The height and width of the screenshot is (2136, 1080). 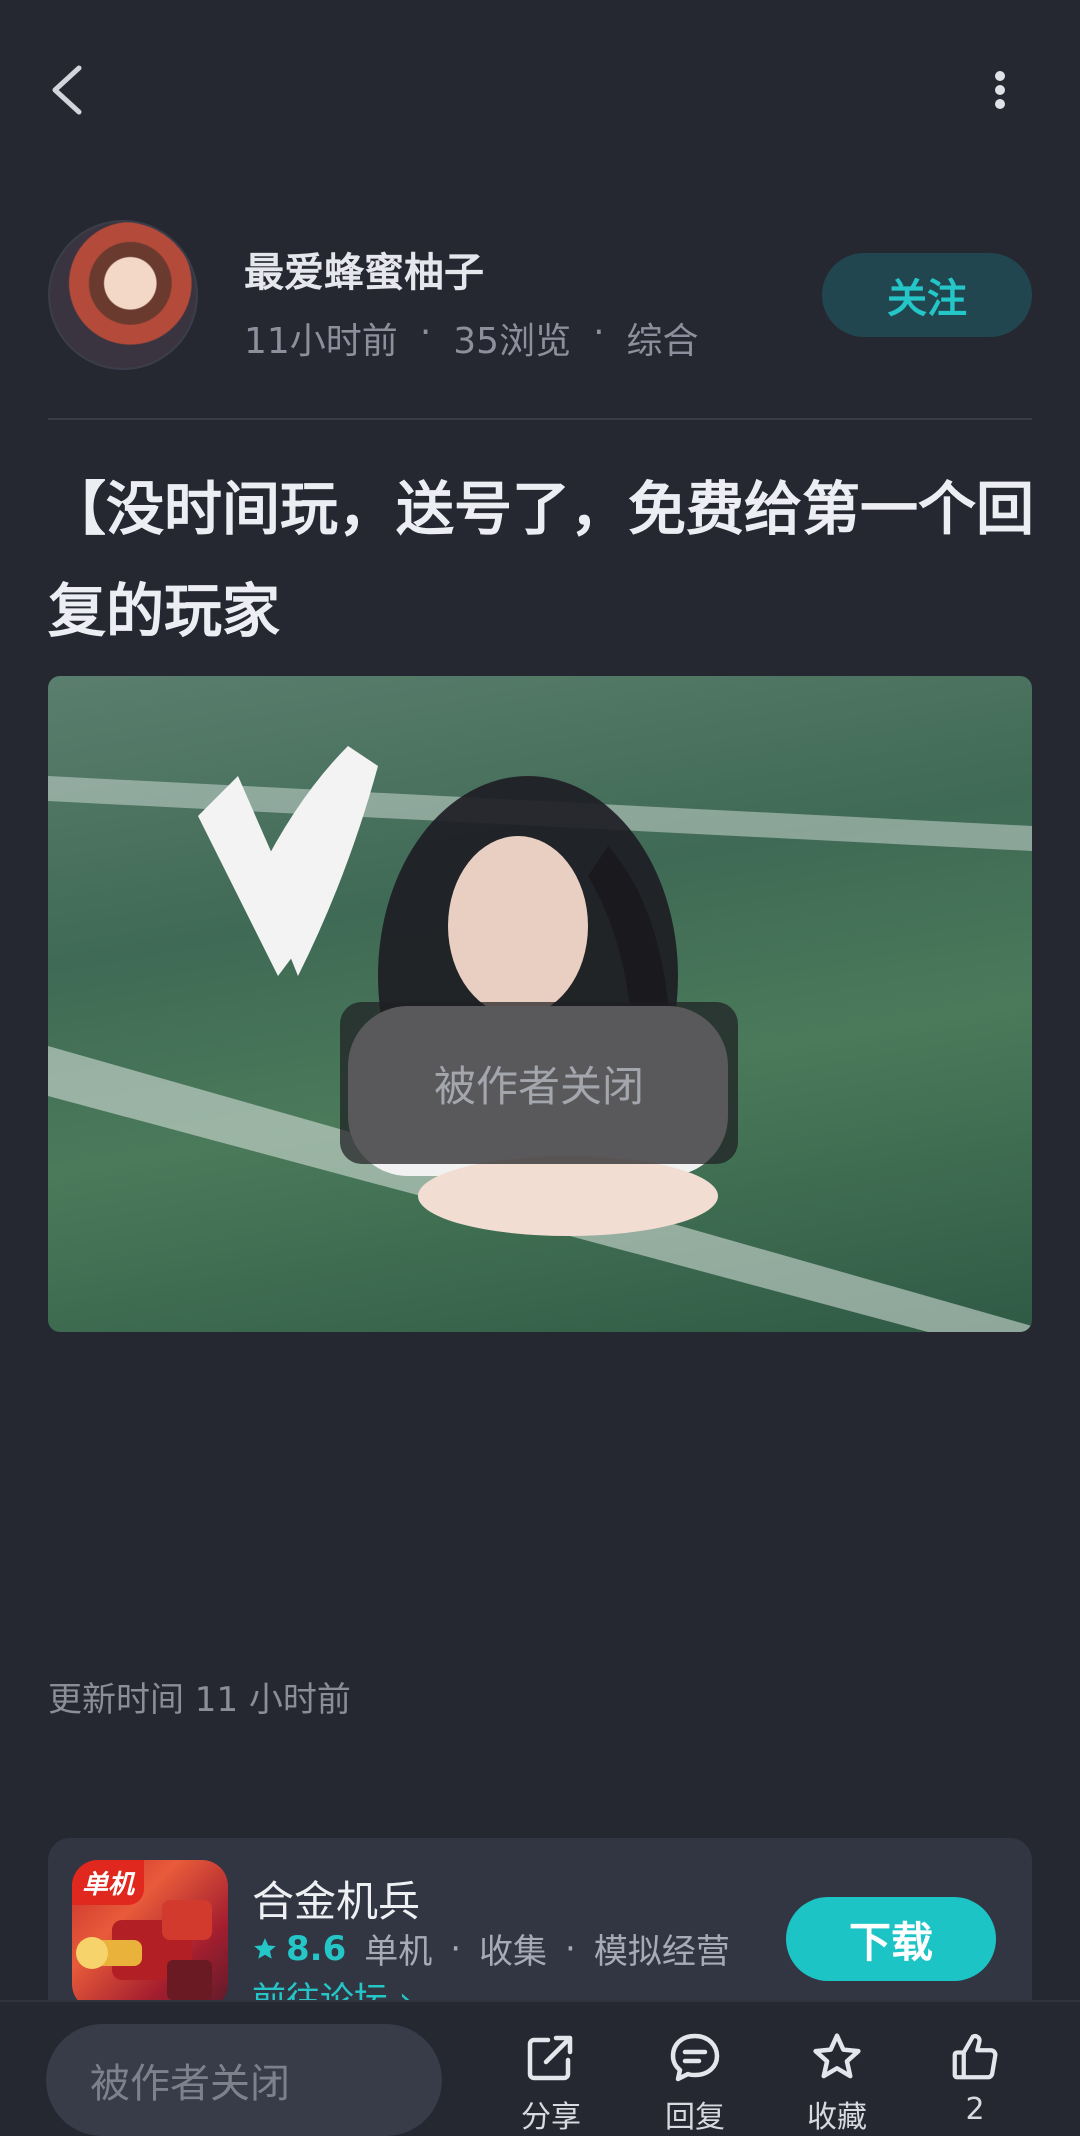 I want to click on game-meta: 8.6 单机 · 收集 · 模拟经营, so click(x=491, y=1948).